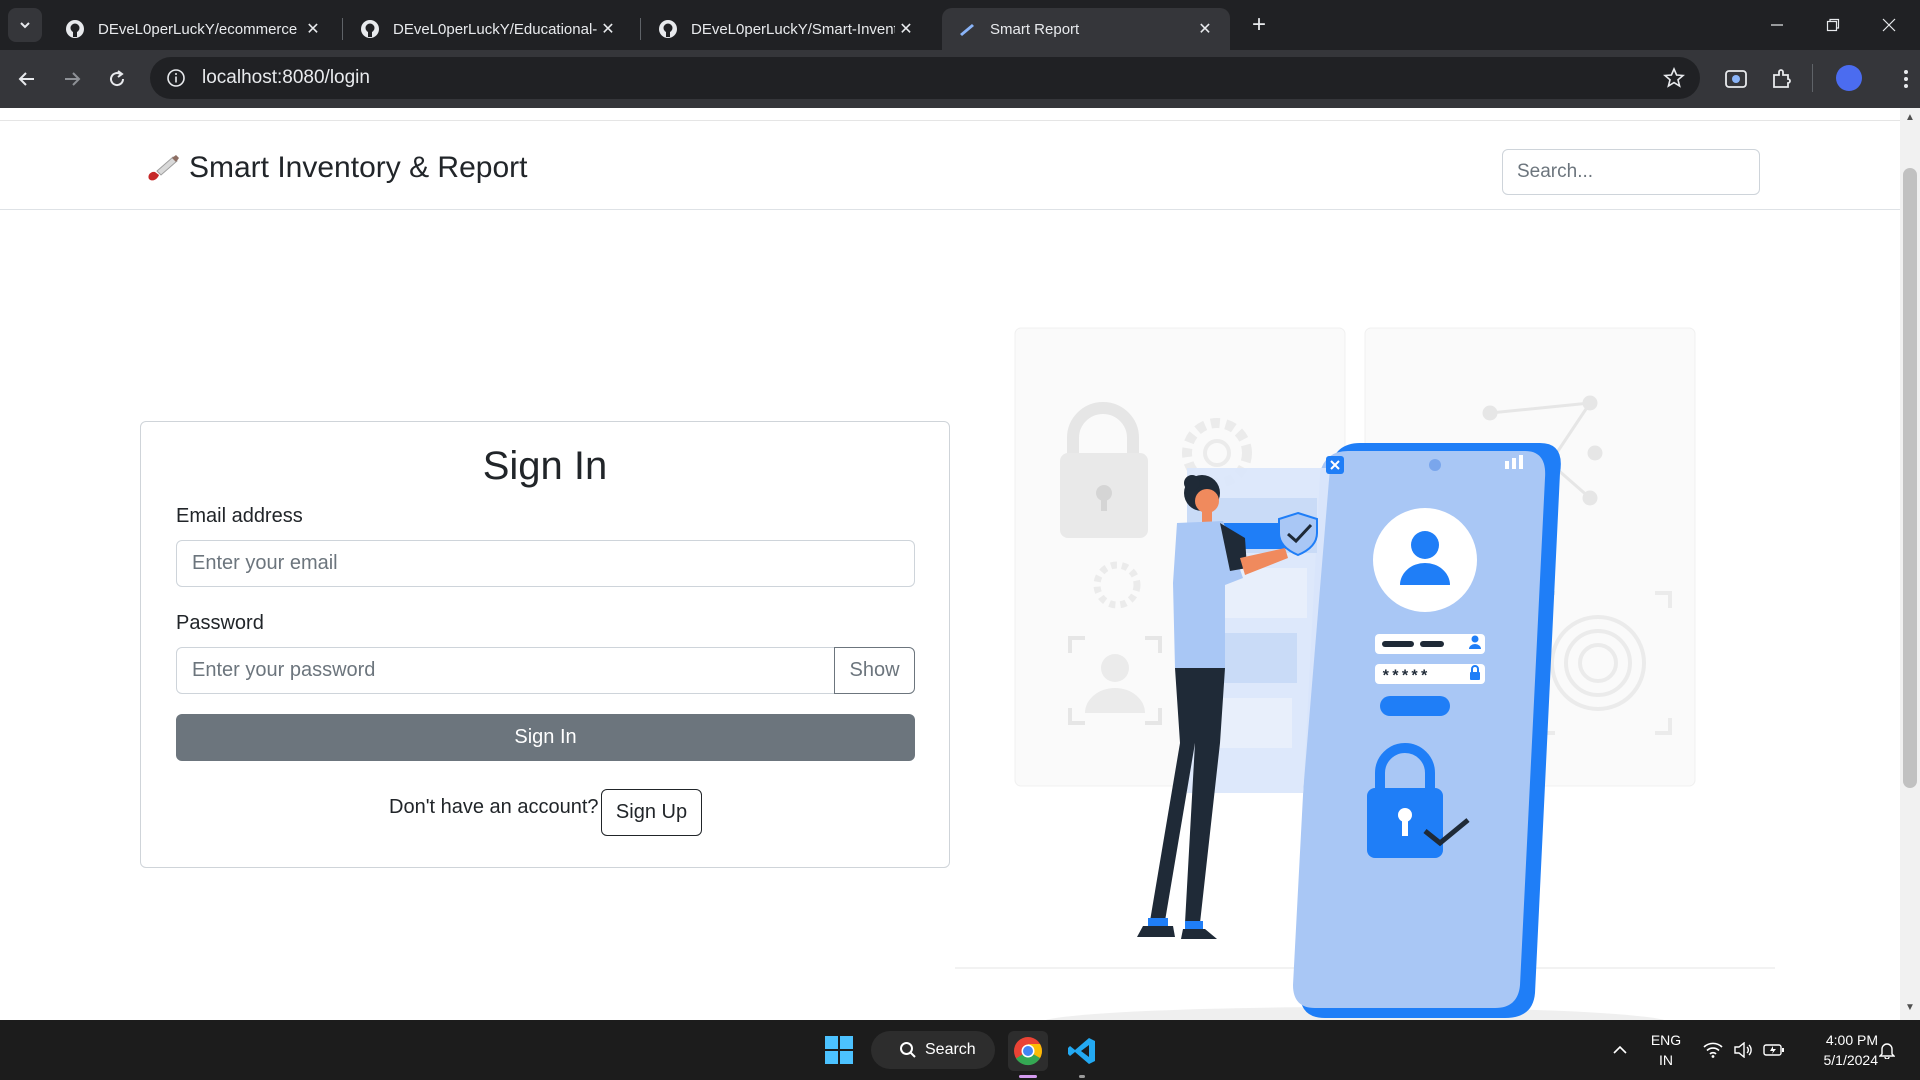 This screenshot has height=1080, width=1920. I want to click on paintbrush-icon, so click(163, 168).